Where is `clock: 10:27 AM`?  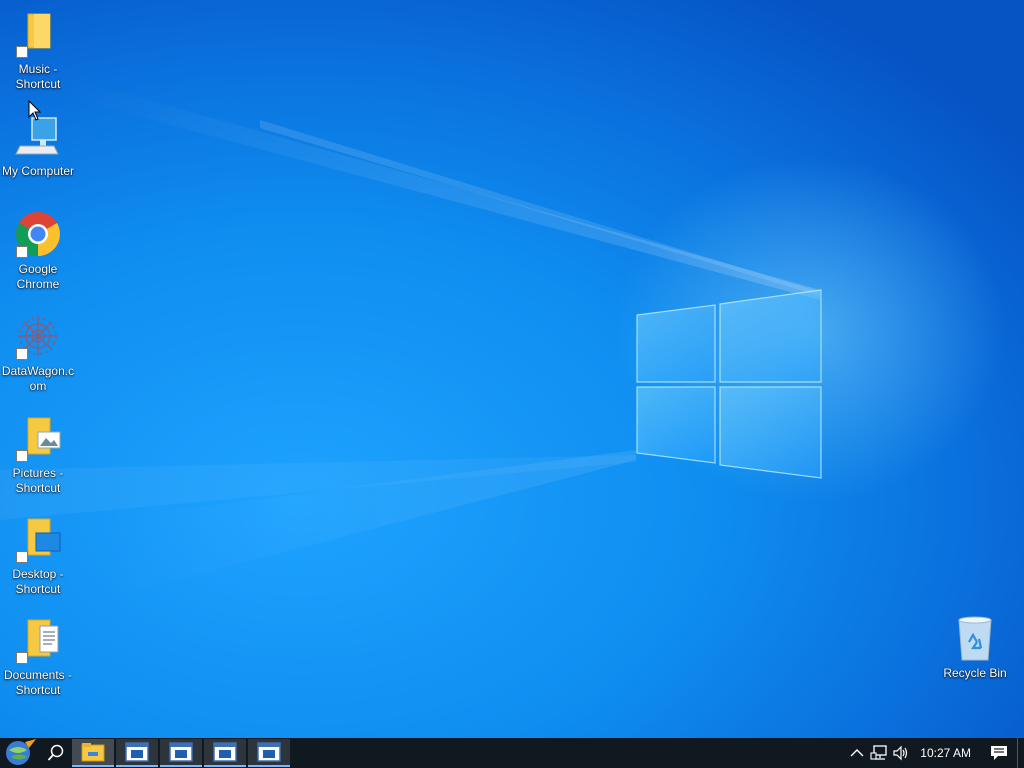 clock: 10:27 AM is located at coordinates (946, 753).